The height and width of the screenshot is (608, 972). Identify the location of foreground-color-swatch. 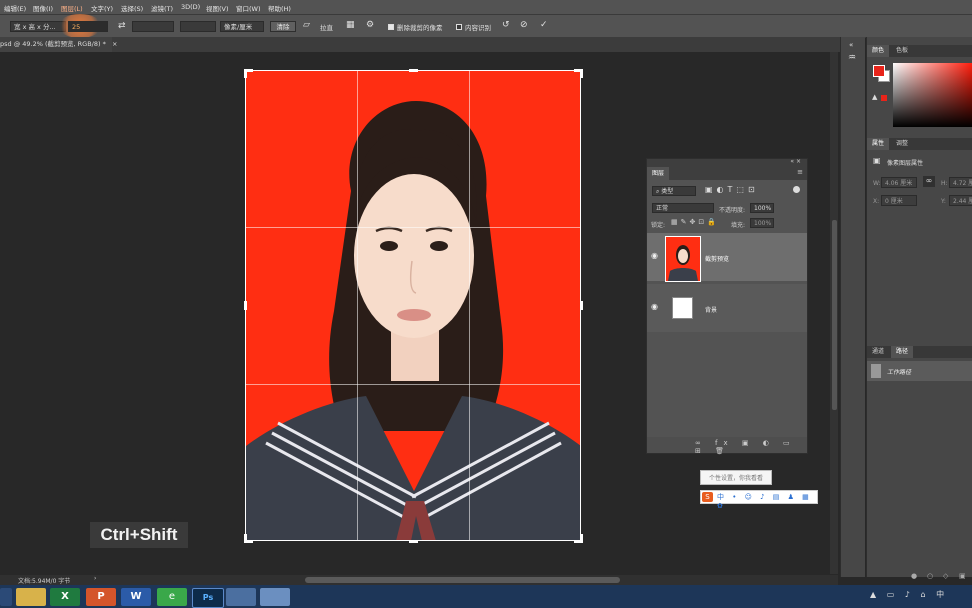
(879, 71).